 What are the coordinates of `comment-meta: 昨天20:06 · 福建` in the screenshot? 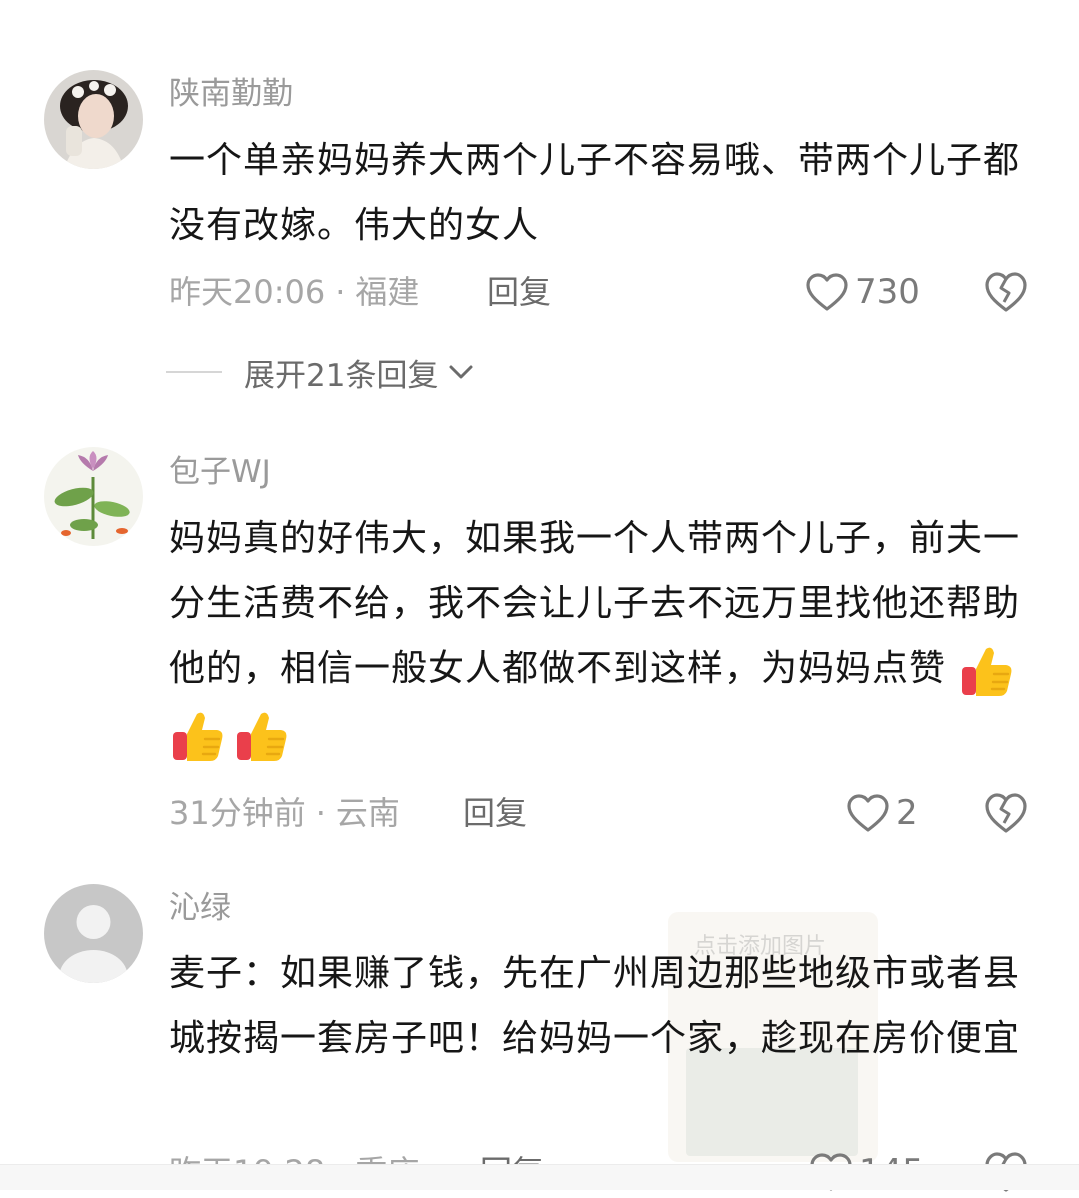 It's located at (294, 292).